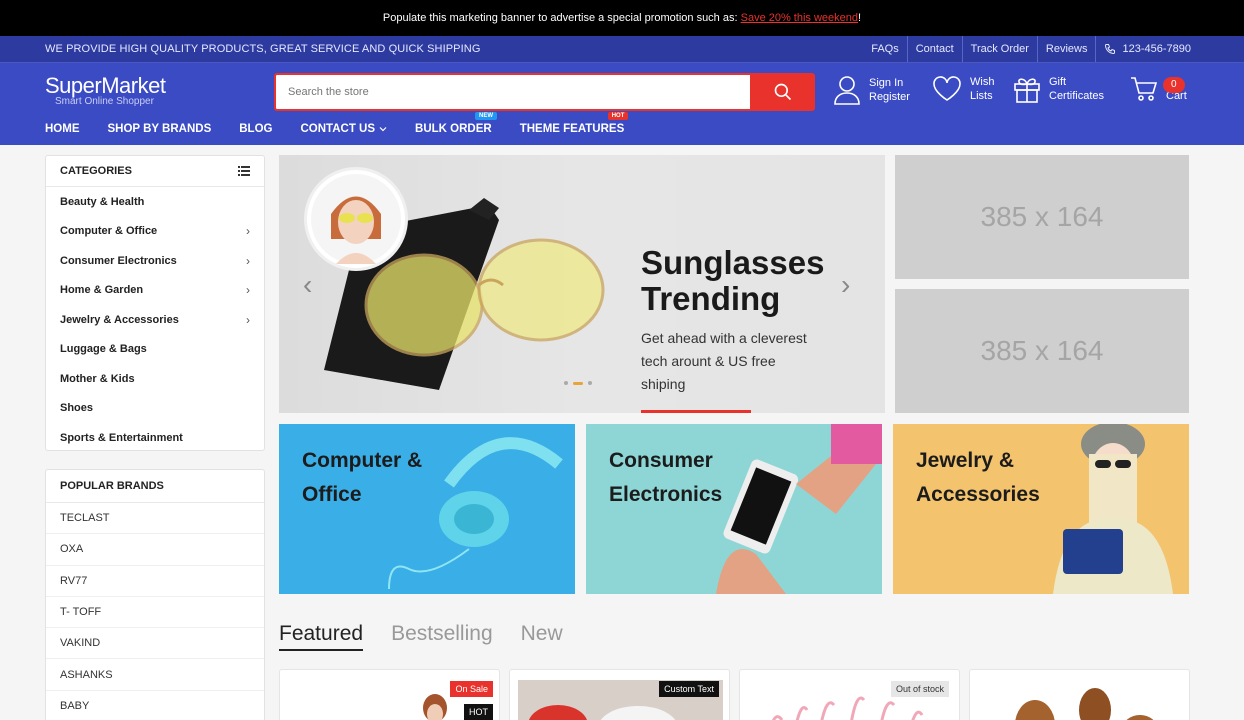 Image resolution: width=1244 pixels, height=720 pixels. I want to click on category-item: Sports & Entertainment, so click(155, 438).